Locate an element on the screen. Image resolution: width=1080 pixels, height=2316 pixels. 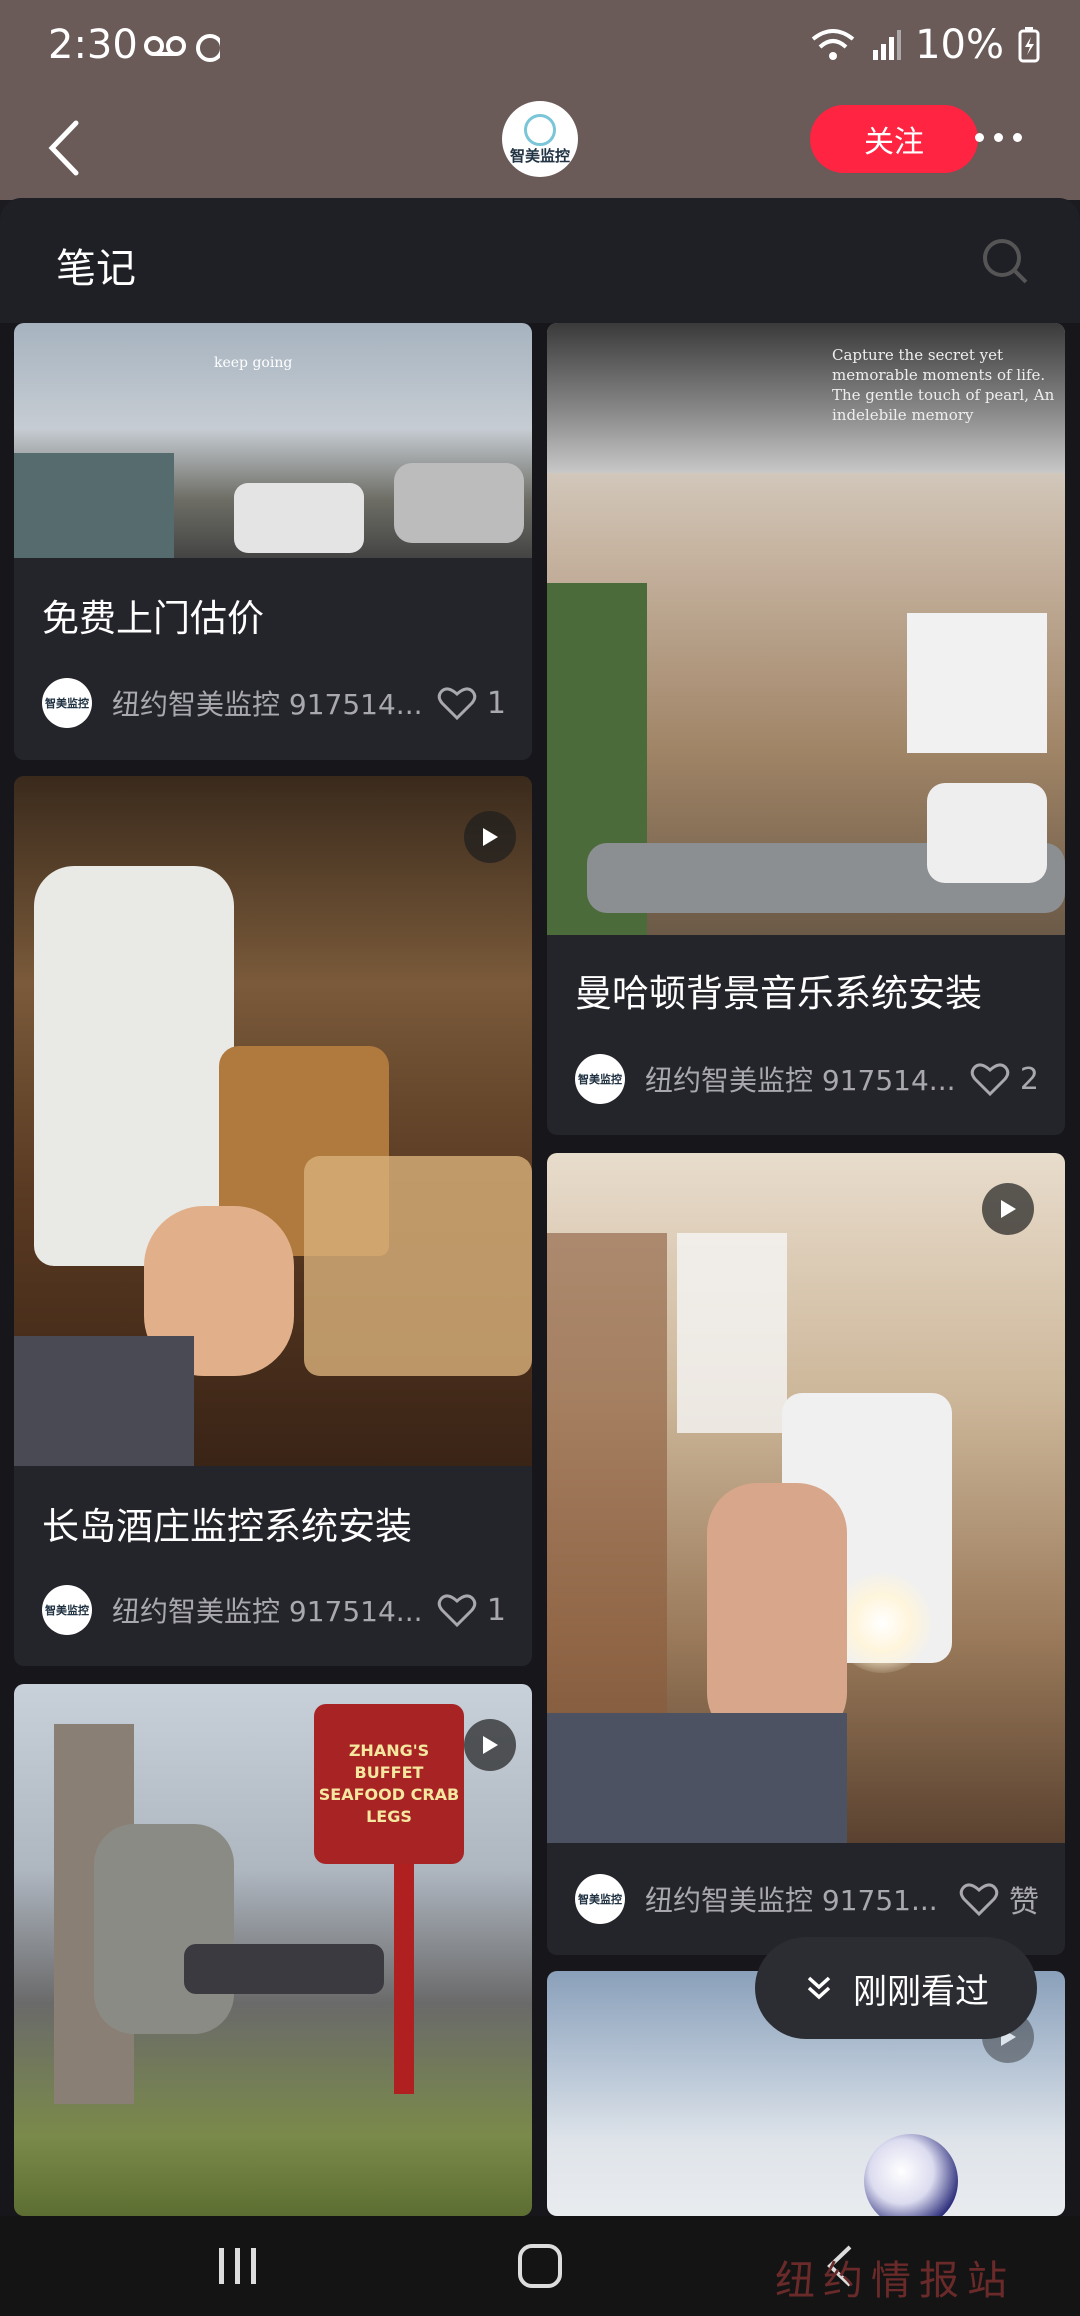
status-right: 10% is located at coordinates (924, 45).